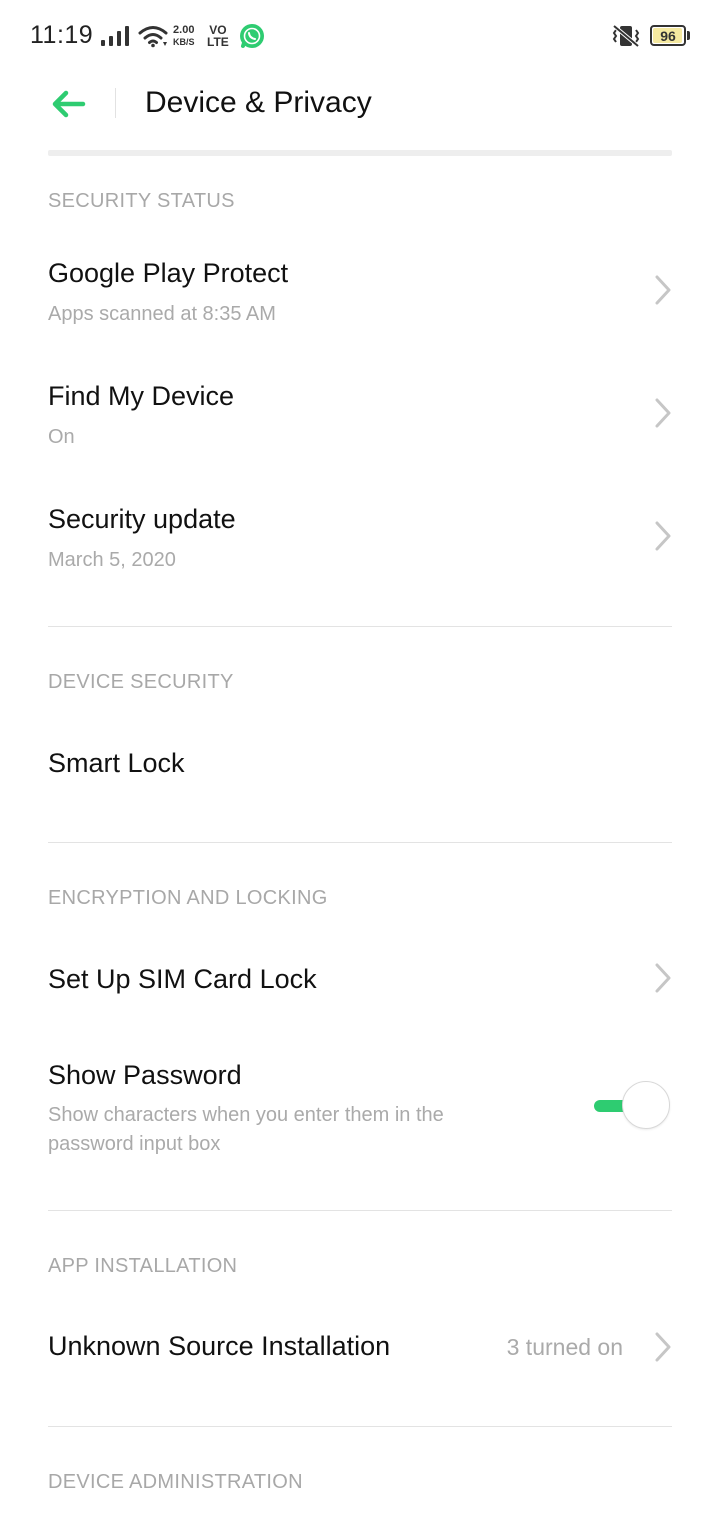 The image size is (720, 1520). I want to click on volte-indicator: VO LTE, so click(218, 36).